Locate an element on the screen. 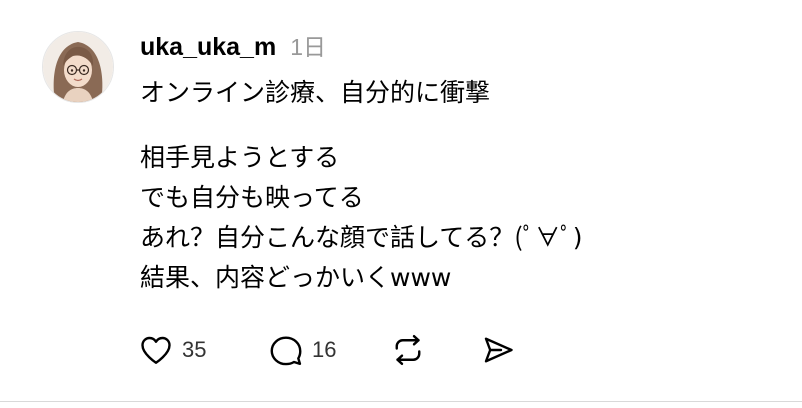  avatar-illustration is located at coordinates (78, 67).